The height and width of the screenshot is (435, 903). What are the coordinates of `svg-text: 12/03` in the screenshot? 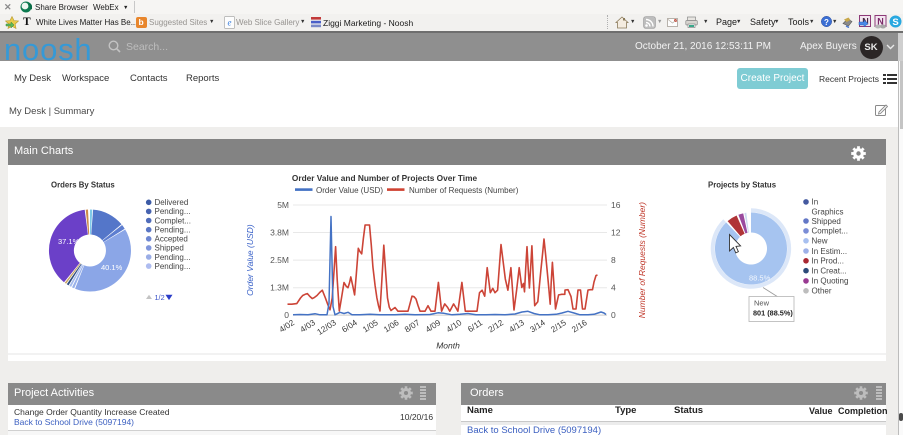 It's located at (326, 327).